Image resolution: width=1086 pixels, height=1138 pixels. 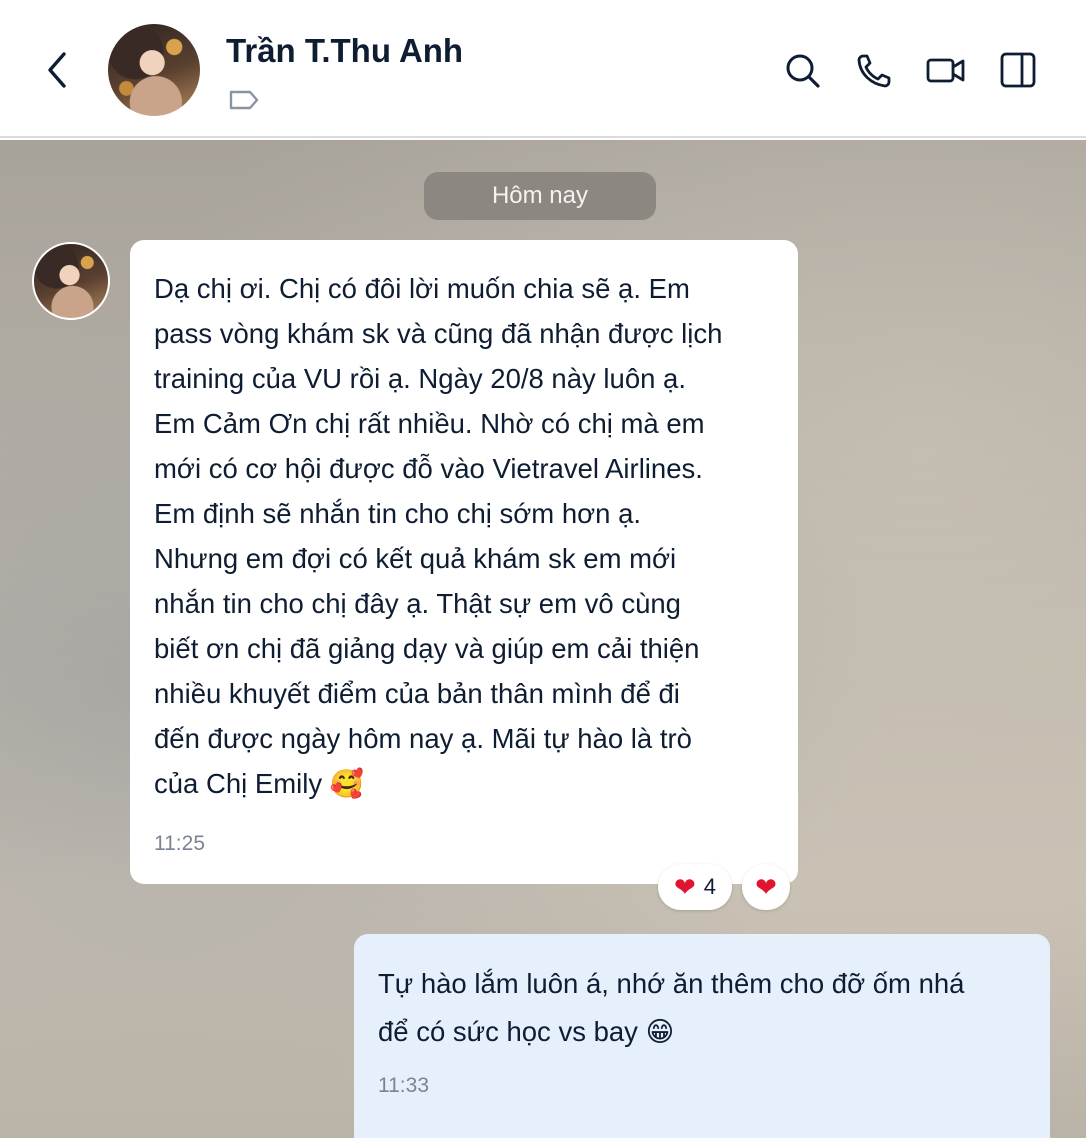 I want to click on video-call-icon, so click(x=946, y=70).